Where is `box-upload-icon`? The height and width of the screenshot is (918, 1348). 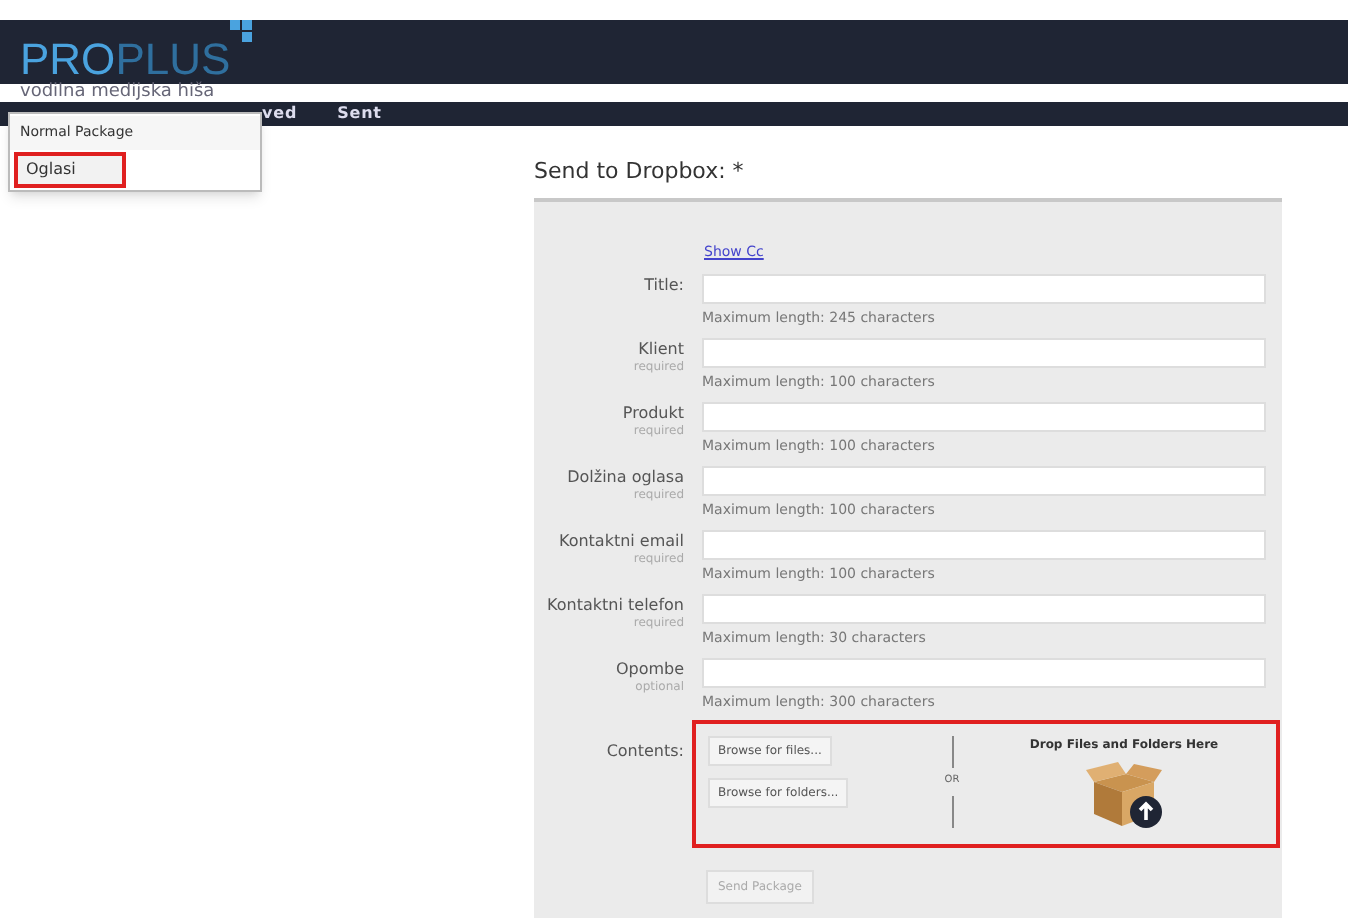 box-upload-icon is located at coordinates (1124, 794).